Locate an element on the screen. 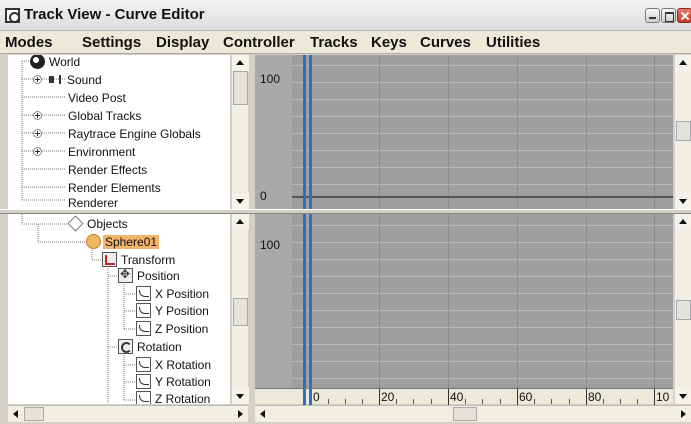 This screenshot has width=691, height=424. tree-label: Environment is located at coordinates (102, 151).